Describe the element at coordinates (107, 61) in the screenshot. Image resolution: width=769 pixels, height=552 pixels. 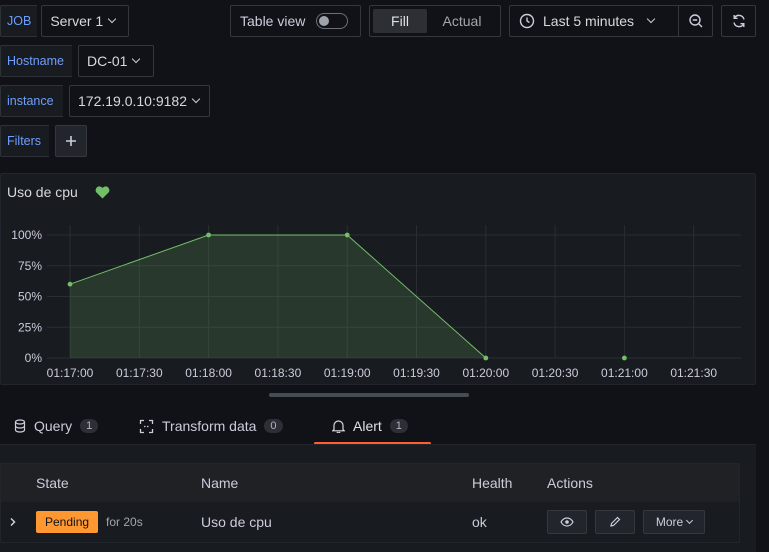
I see `hostname-select-value: DC-01` at that location.